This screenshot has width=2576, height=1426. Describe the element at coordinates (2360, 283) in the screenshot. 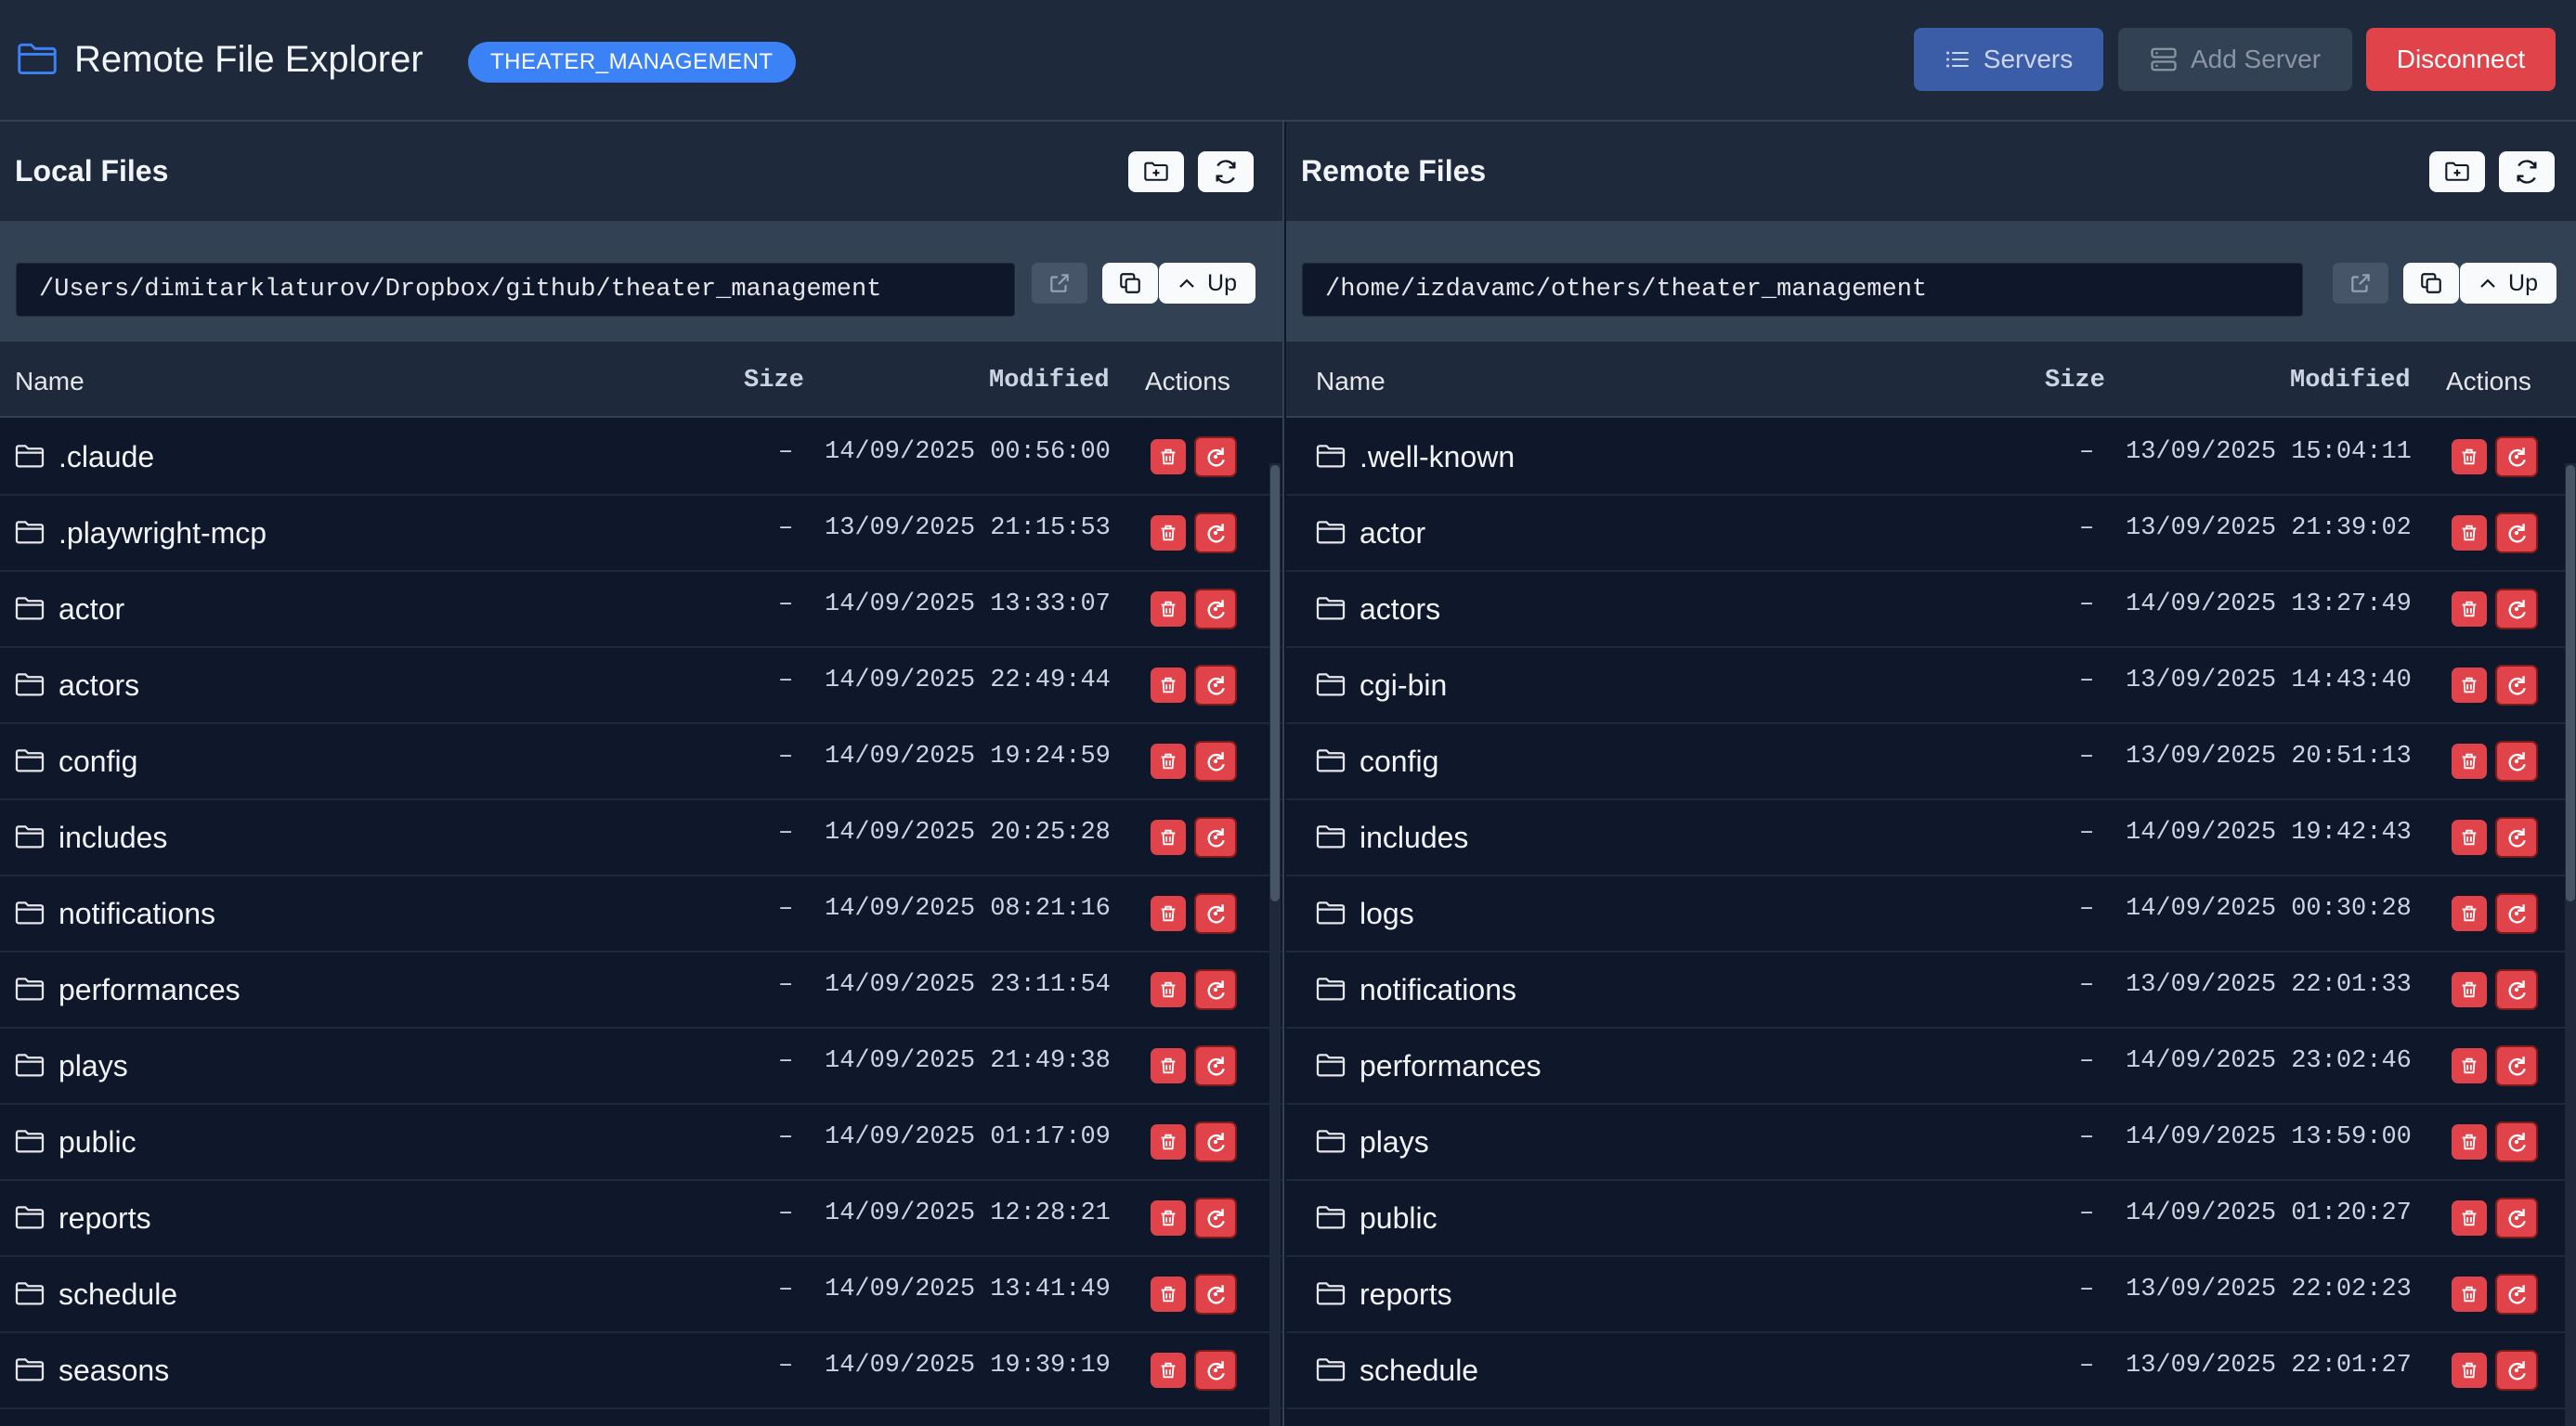

I see `remote-open-external-button` at that location.